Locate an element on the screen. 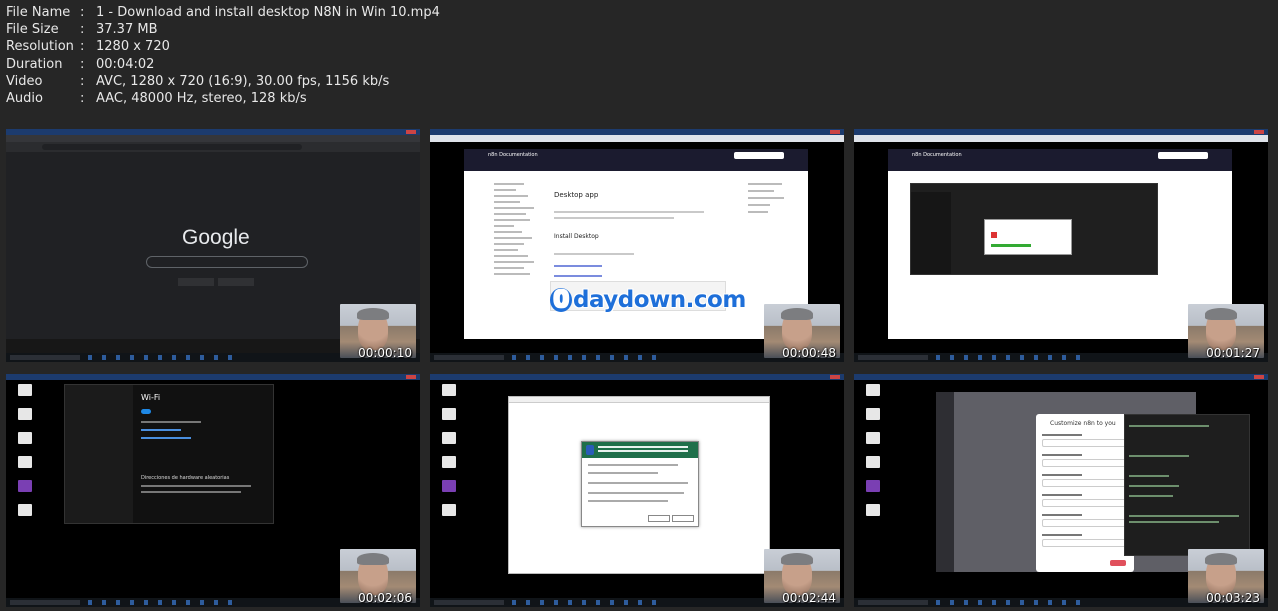  docs-title: Desktop app is located at coordinates (576, 195).